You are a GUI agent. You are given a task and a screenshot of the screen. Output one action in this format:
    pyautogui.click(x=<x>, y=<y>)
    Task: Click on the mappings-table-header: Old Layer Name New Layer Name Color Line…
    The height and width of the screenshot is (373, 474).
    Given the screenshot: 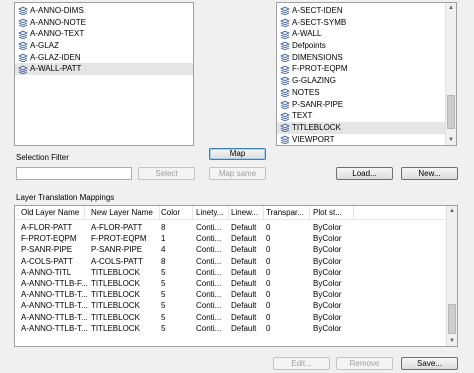 What is the action you would take?
    pyautogui.click(x=230, y=213)
    